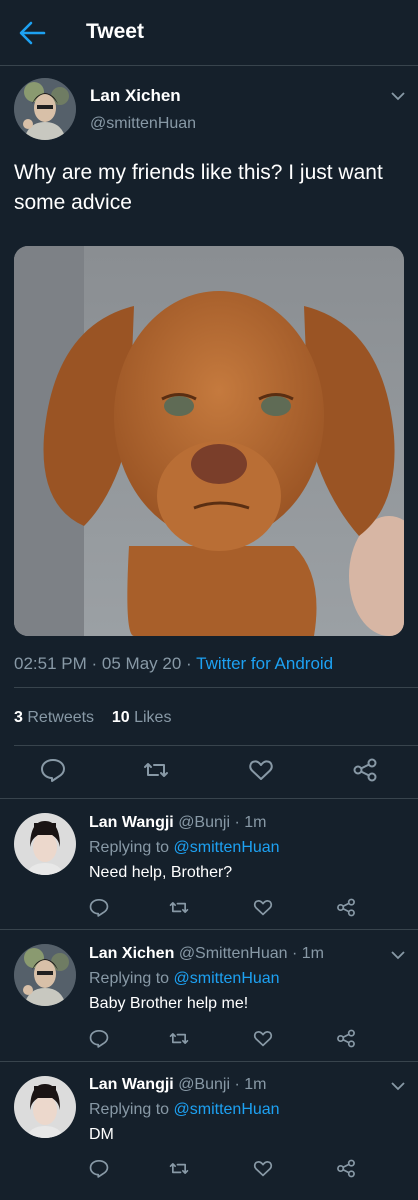 The image size is (418, 1200). I want to click on back-arrow-icon, so click(32, 33).